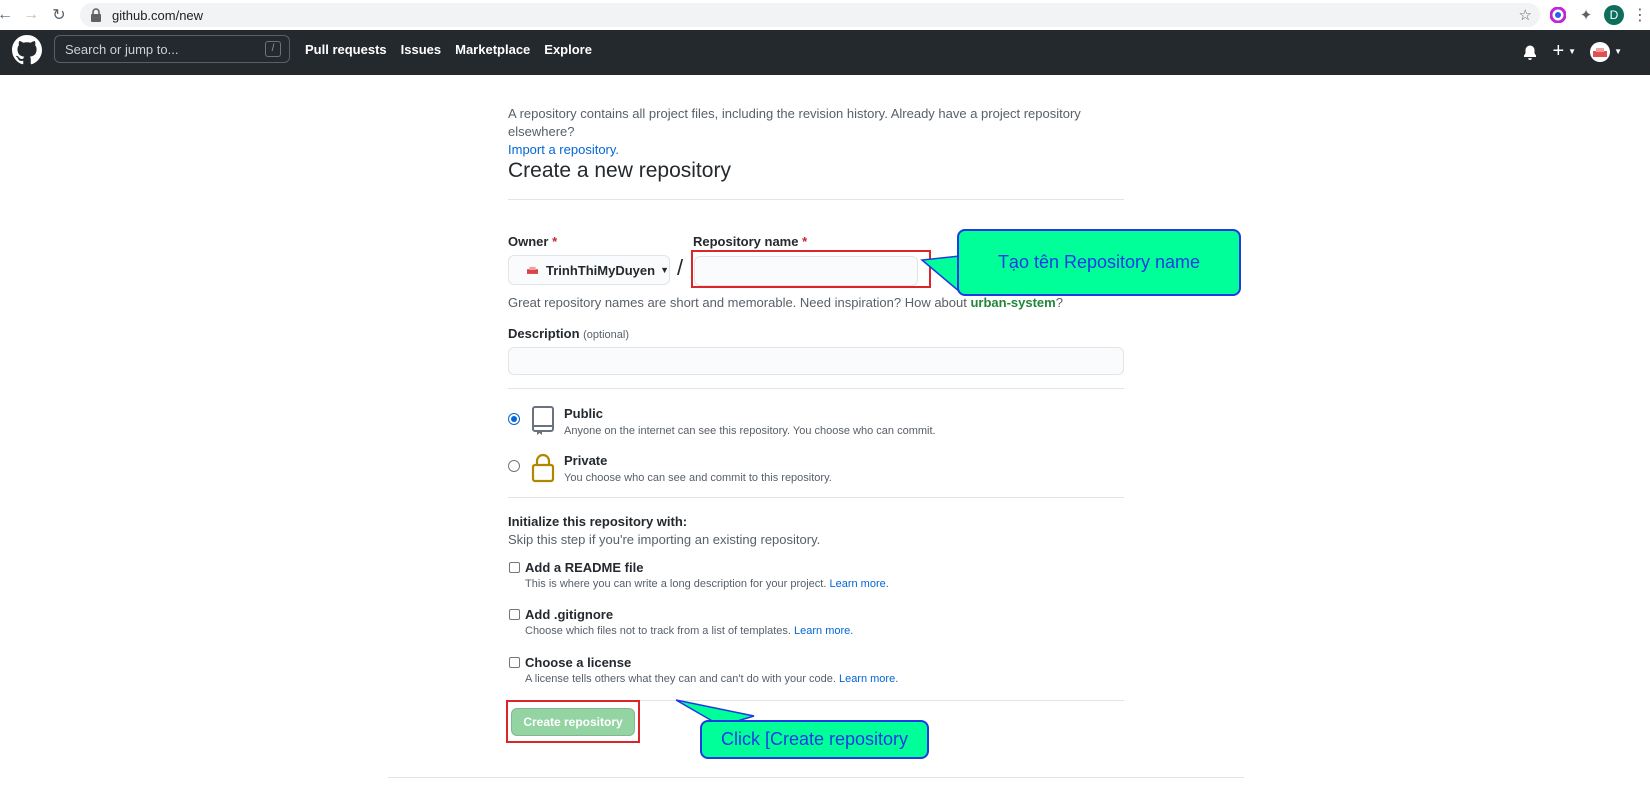  Describe the element at coordinates (492, 49) in the screenshot. I see `nav-marketplace: Marketplace` at that location.